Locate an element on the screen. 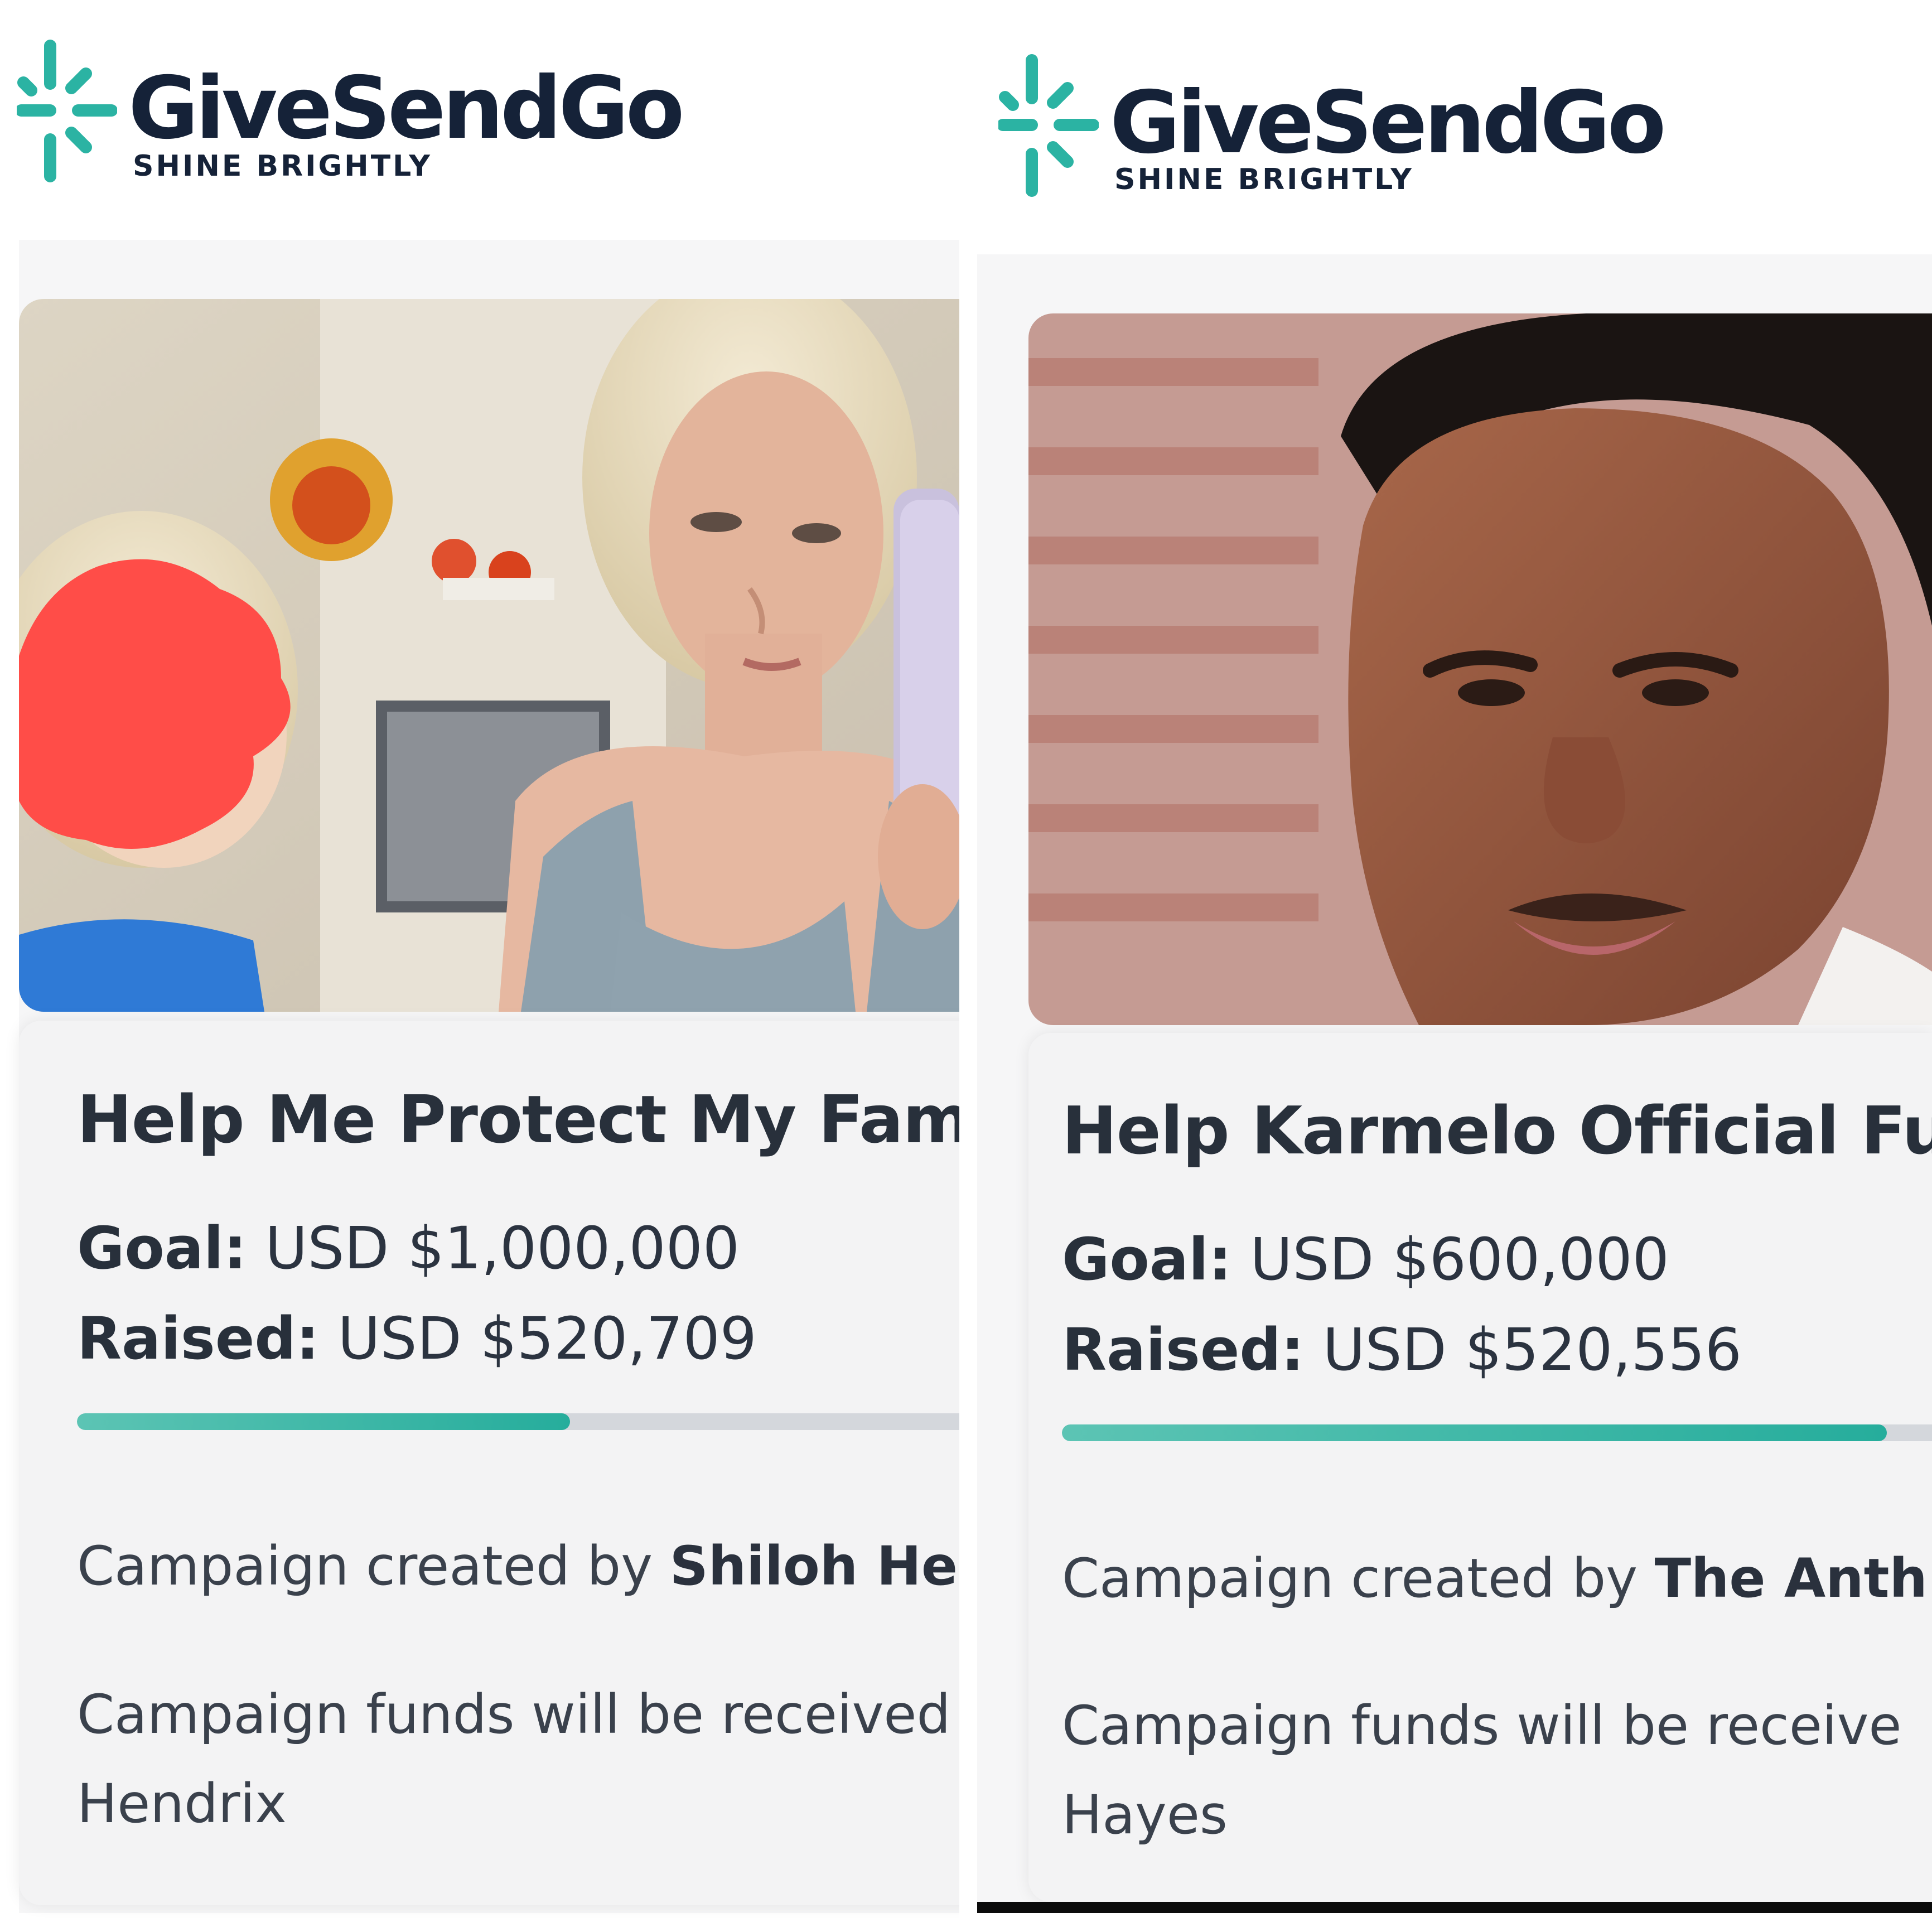  created-by-line: Campaign created by Shiloh Hen is located at coordinates (518, 1566).